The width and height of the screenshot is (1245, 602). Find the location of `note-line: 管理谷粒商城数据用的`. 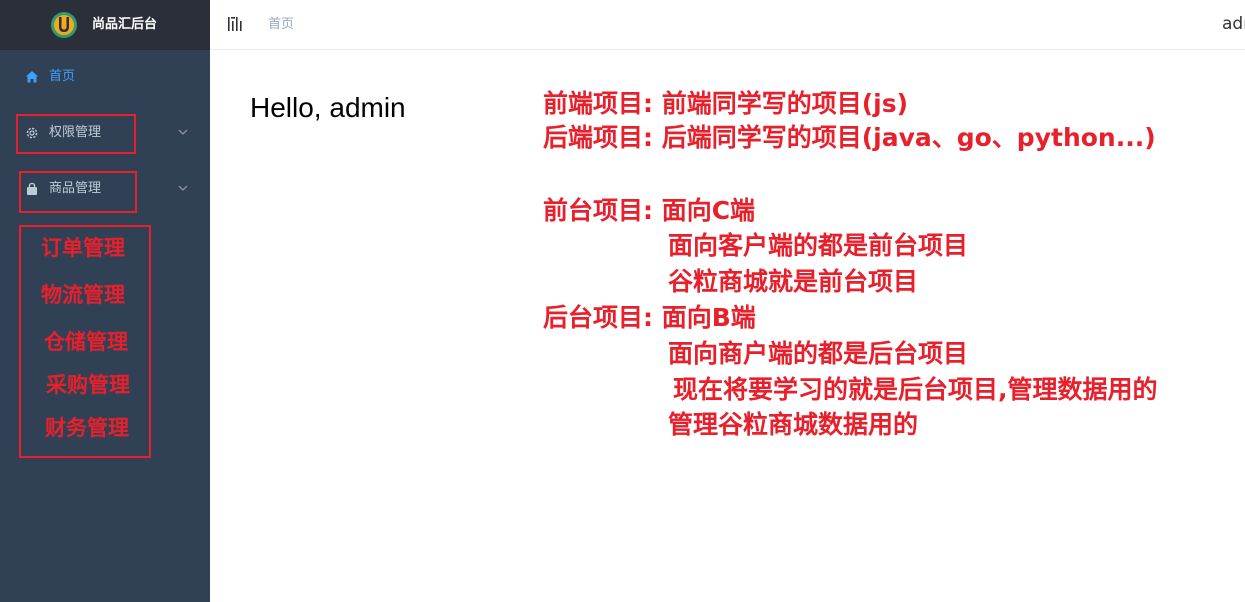

note-line: 管理谷粒商城数据用的 is located at coordinates (793, 424).